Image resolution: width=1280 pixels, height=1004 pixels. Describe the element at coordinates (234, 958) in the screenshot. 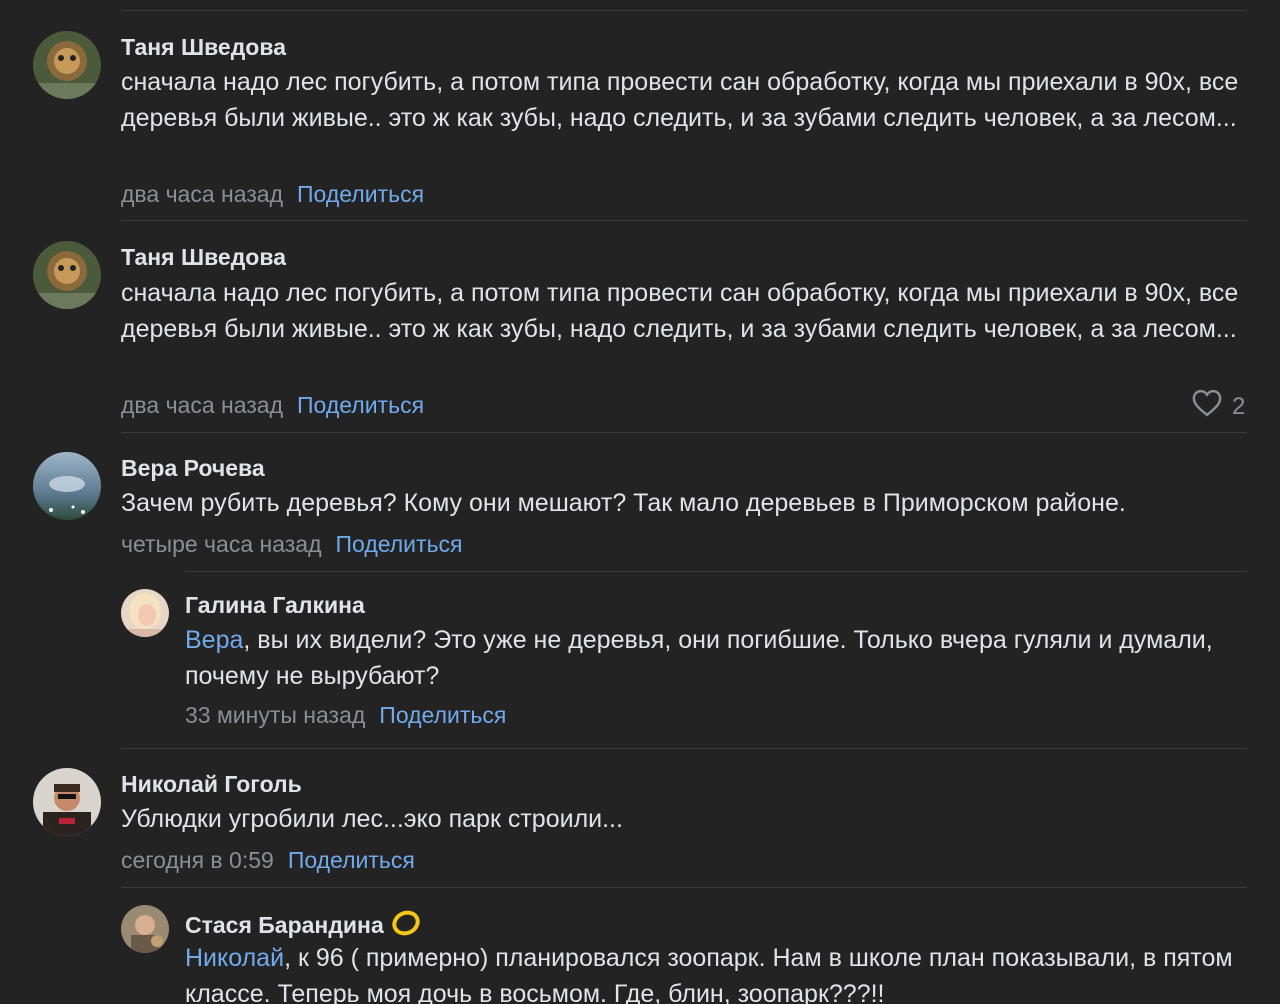

I see `mention-link: Николай` at that location.